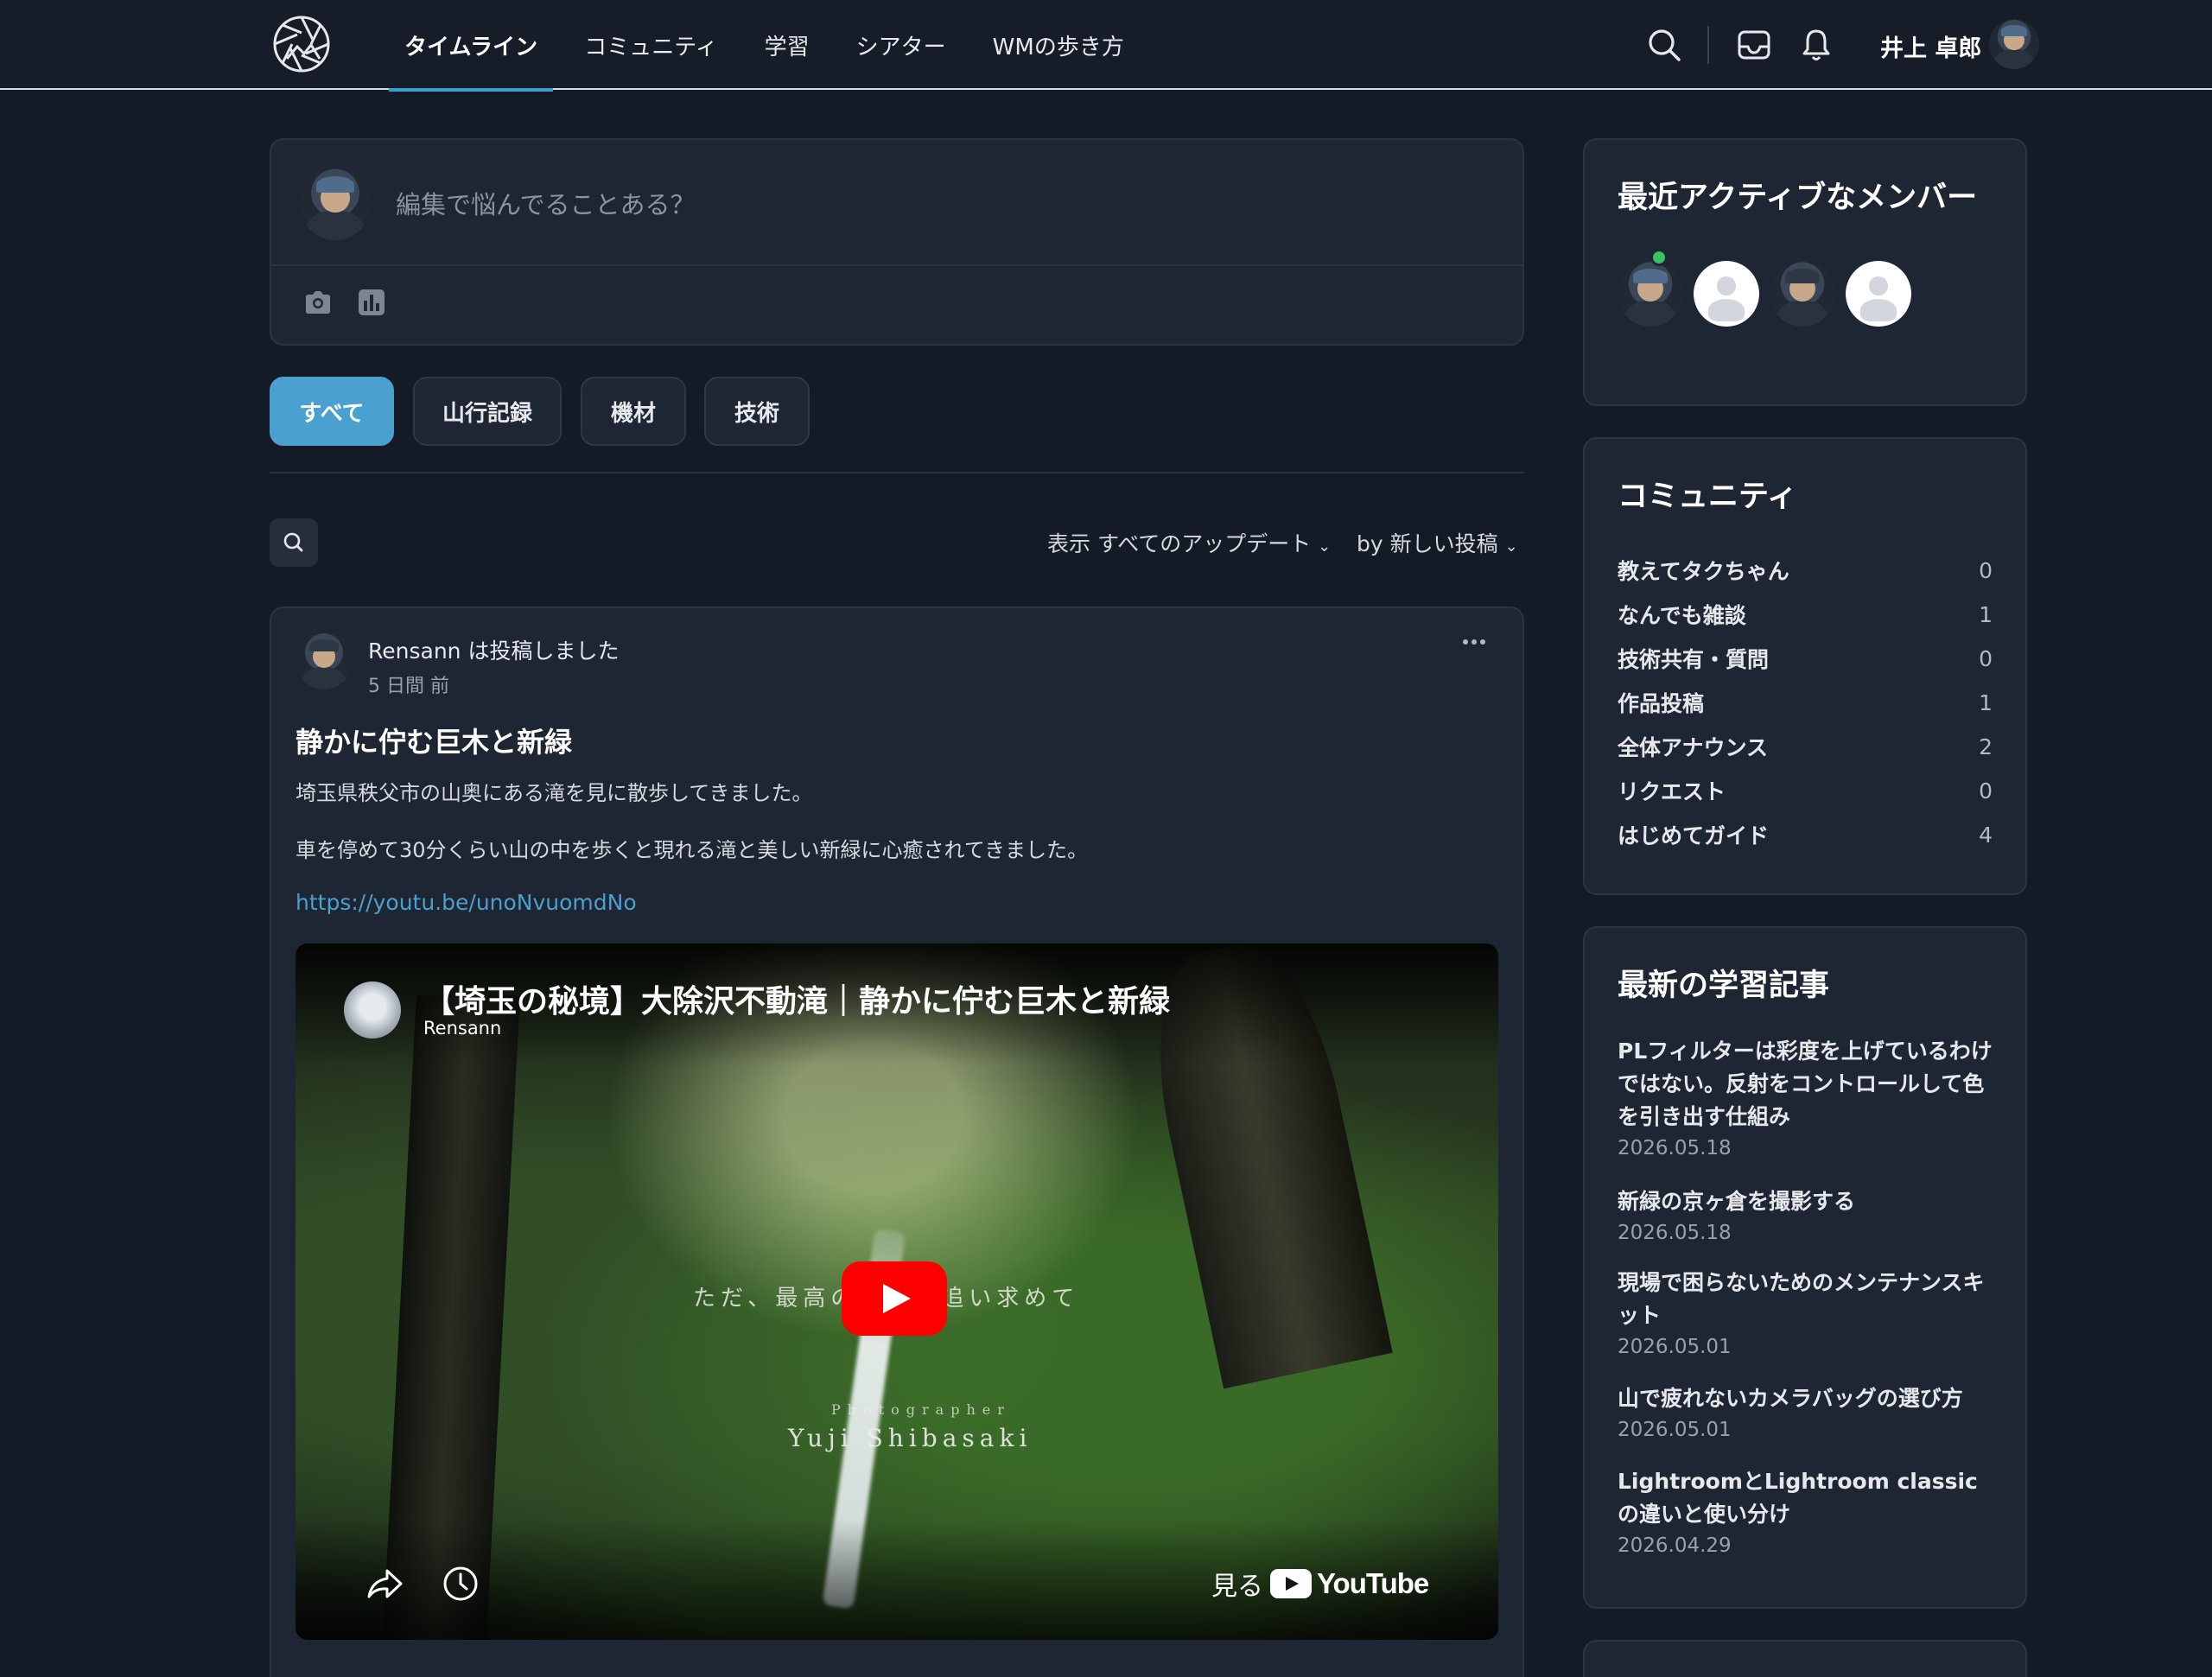 Image resolution: width=2212 pixels, height=1677 pixels. Describe the element at coordinates (796, 998) in the screenshot. I see `video-title: 【埼玉の秘境】大除沢不動滝｜静かに佇む巨木と新緑` at that location.